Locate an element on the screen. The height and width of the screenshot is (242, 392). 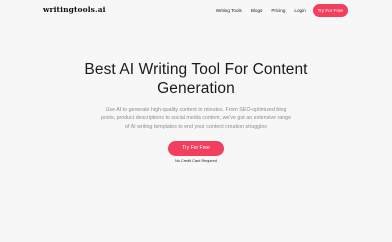
nav-link-writing-tools: Writing Tools is located at coordinates (229, 10).